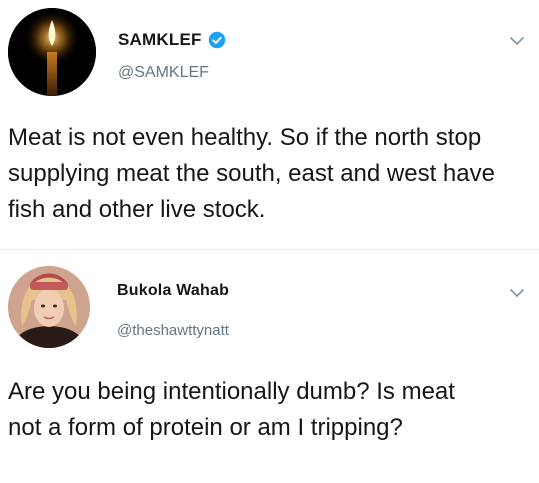 The width and height of the screenshot is (539, 483). What do you see at coordinates (173, 330) in the screenshot?
I see `handle: @theshawttynatt` at bounding box center [173, 330].